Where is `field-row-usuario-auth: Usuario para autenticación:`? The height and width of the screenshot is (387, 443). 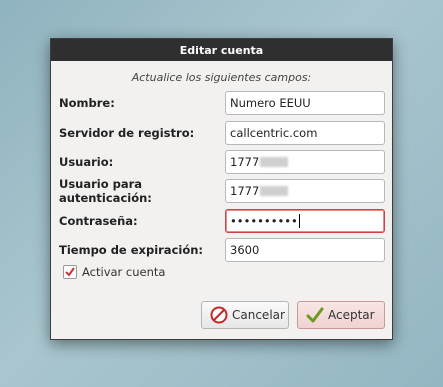
field-row-usuario-auth: Usuario para autenticación: is located at coordinates (141, 191).